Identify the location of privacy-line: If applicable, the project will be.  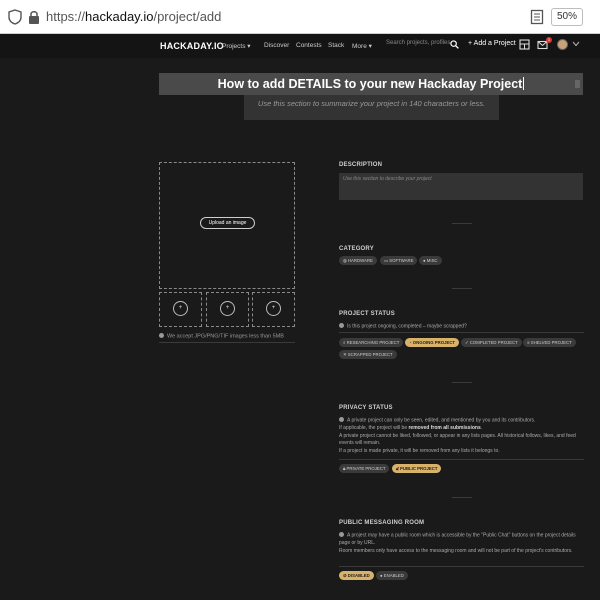
(373, 428).